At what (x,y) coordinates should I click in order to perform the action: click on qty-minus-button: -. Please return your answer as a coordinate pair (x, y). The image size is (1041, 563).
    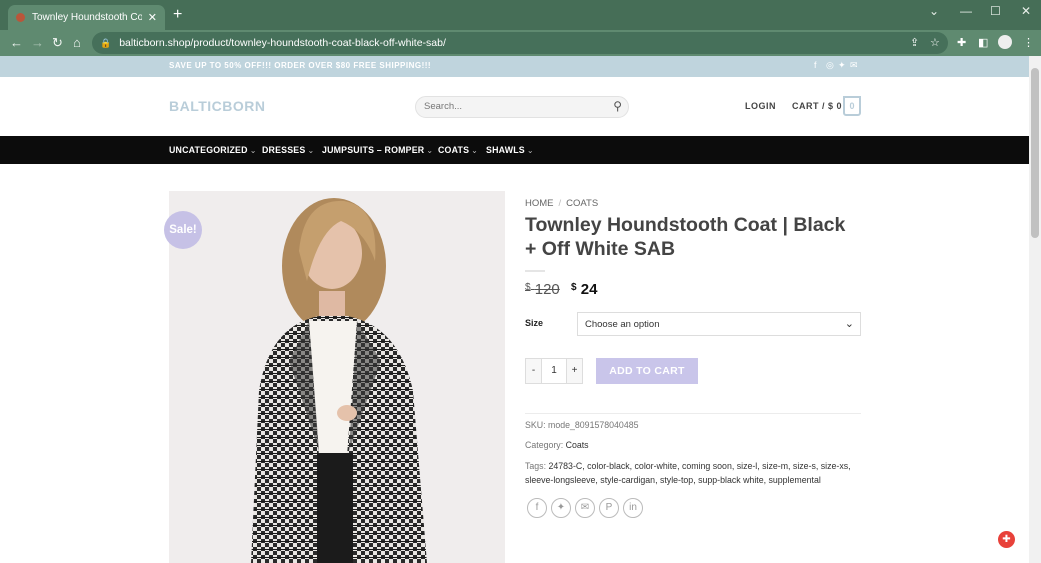
    Looking at the image, I should click on (533, 371).